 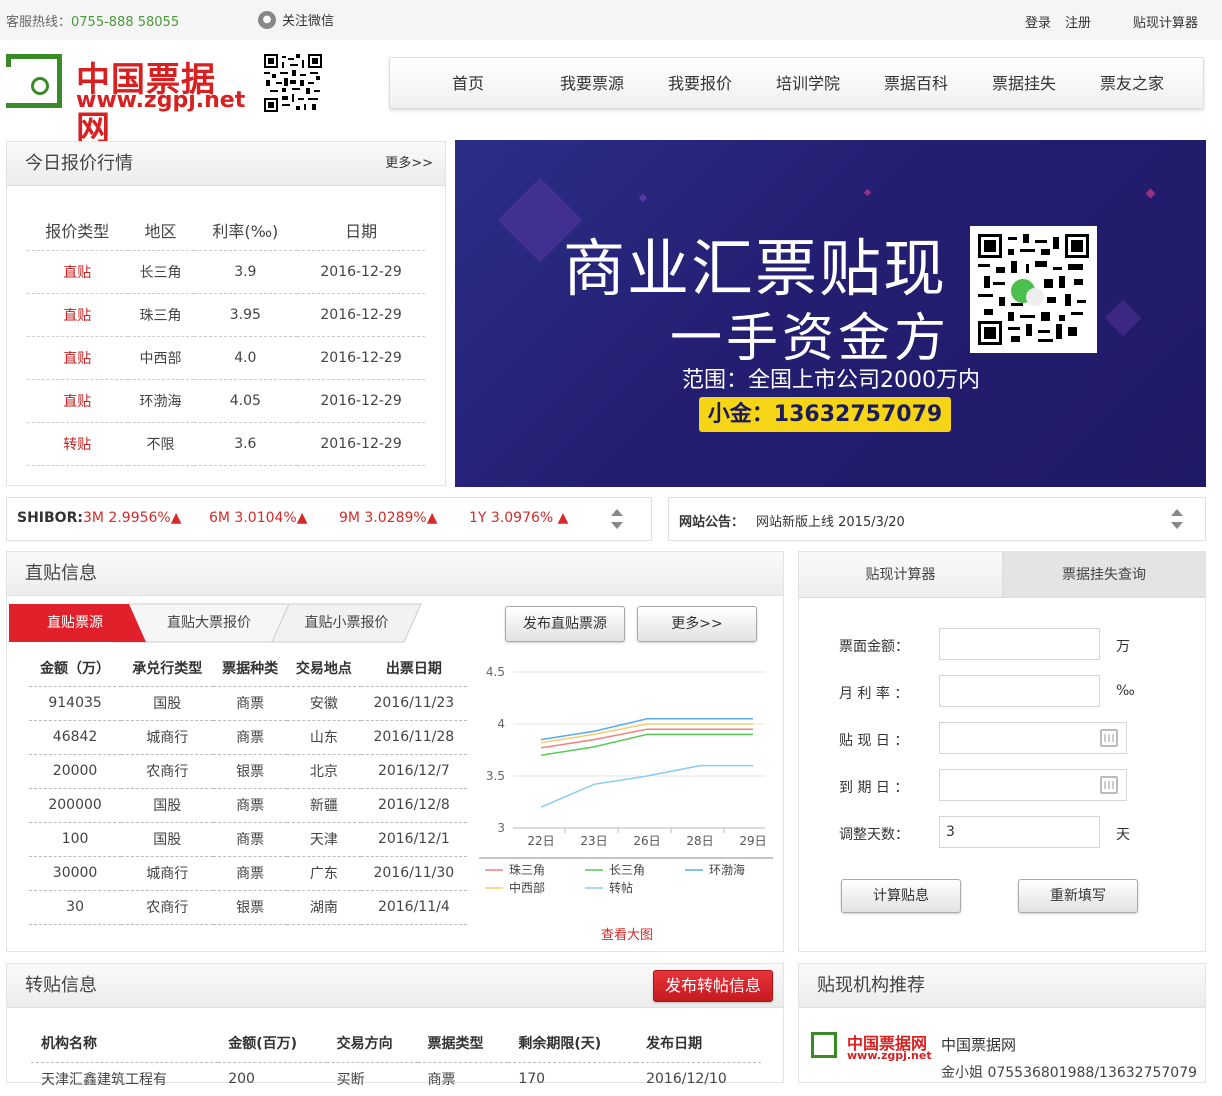 I want to click on nav-community: 票友之家, so click(x=1136, y=83).